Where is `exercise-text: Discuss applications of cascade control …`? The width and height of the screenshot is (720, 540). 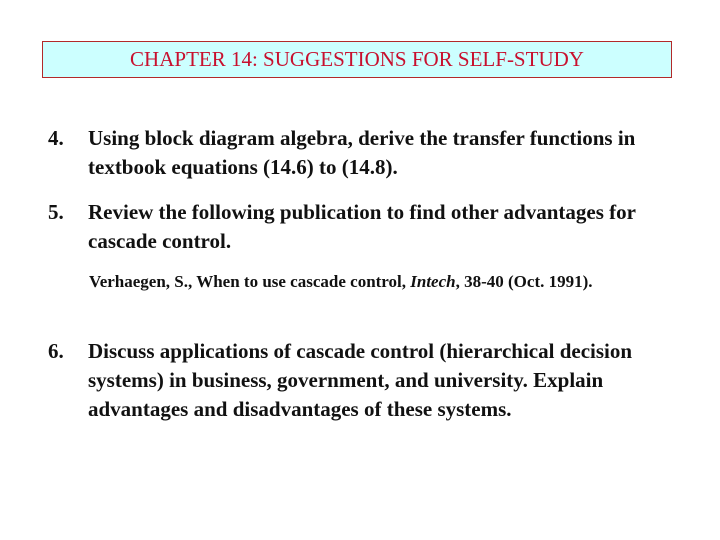 exercise-text: Discuss applications of cascade control … is located at coordinates (360, 380).